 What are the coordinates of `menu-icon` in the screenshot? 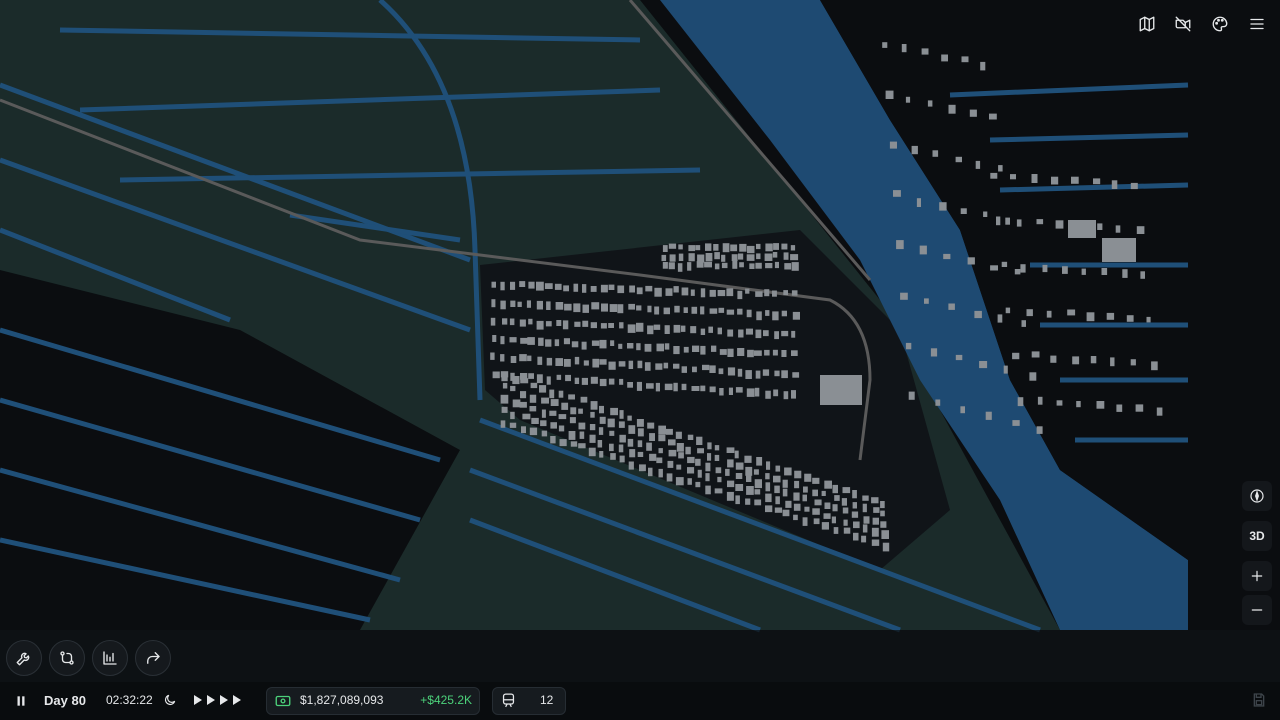 It's located at (1257, 24).